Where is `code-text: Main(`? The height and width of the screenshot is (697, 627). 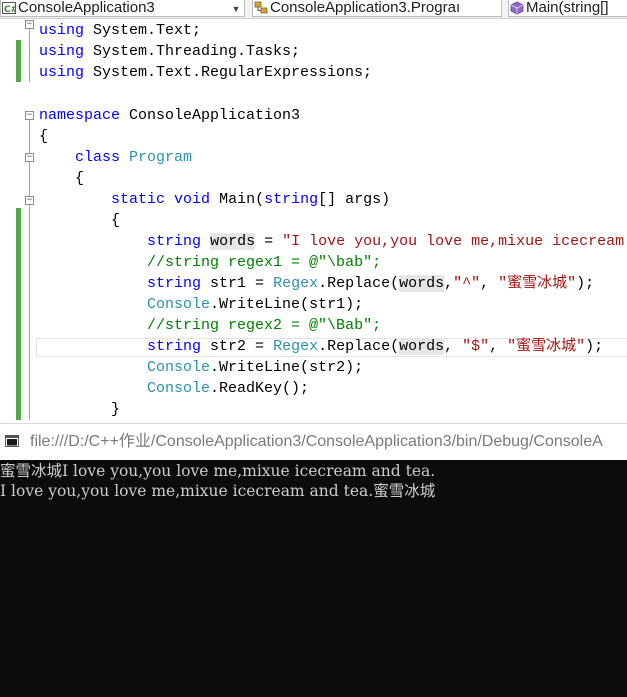 code-text: Main( is located at coordinates (237, 199).